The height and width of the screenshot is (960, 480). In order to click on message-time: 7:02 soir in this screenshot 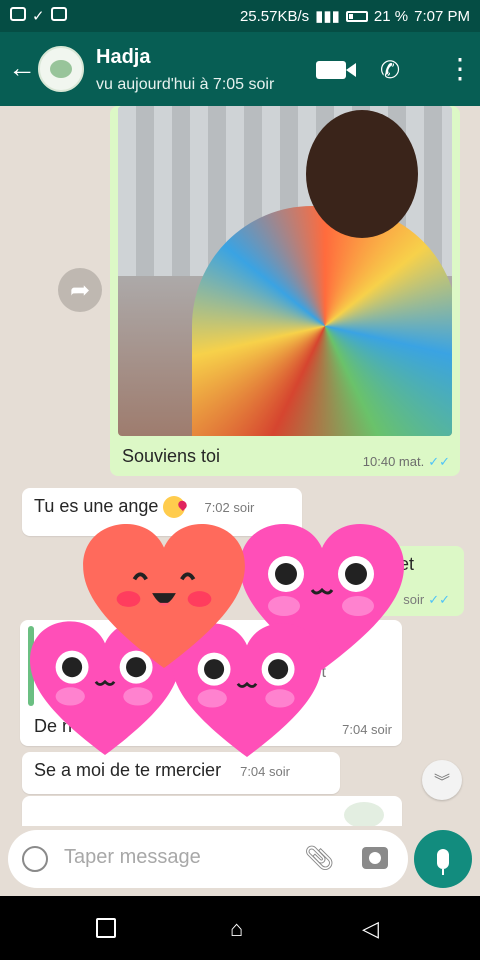, I will do `click(229, 507)`.